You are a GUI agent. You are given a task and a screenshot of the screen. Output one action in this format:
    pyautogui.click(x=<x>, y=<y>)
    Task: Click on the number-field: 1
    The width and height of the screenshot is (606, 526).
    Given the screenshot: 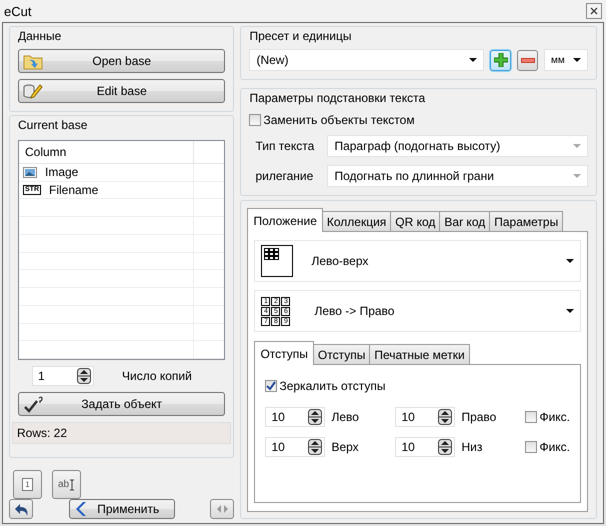 What is the action you would take?
    pyautogui.click(x=63, y=376)
    